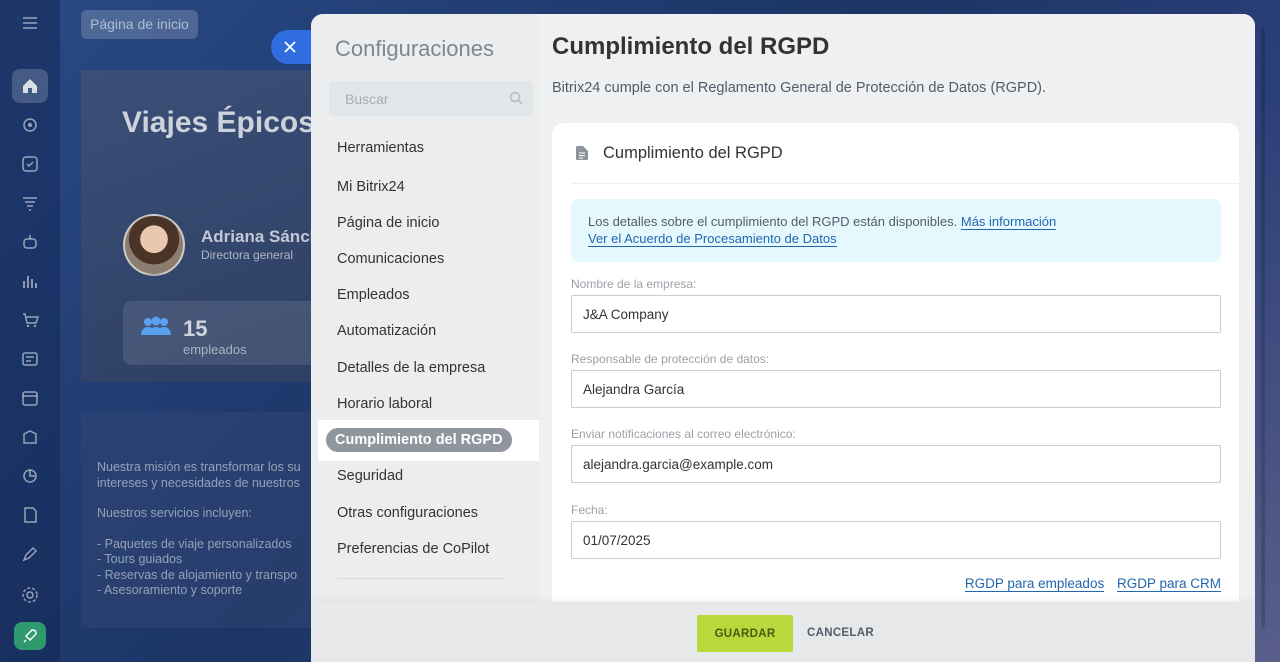 This screenshot has height=662, width=1280. Describe the element at coordinates (414, 48) in the screenshot. I see `settings-menu-title: Configuraciones` at that location.